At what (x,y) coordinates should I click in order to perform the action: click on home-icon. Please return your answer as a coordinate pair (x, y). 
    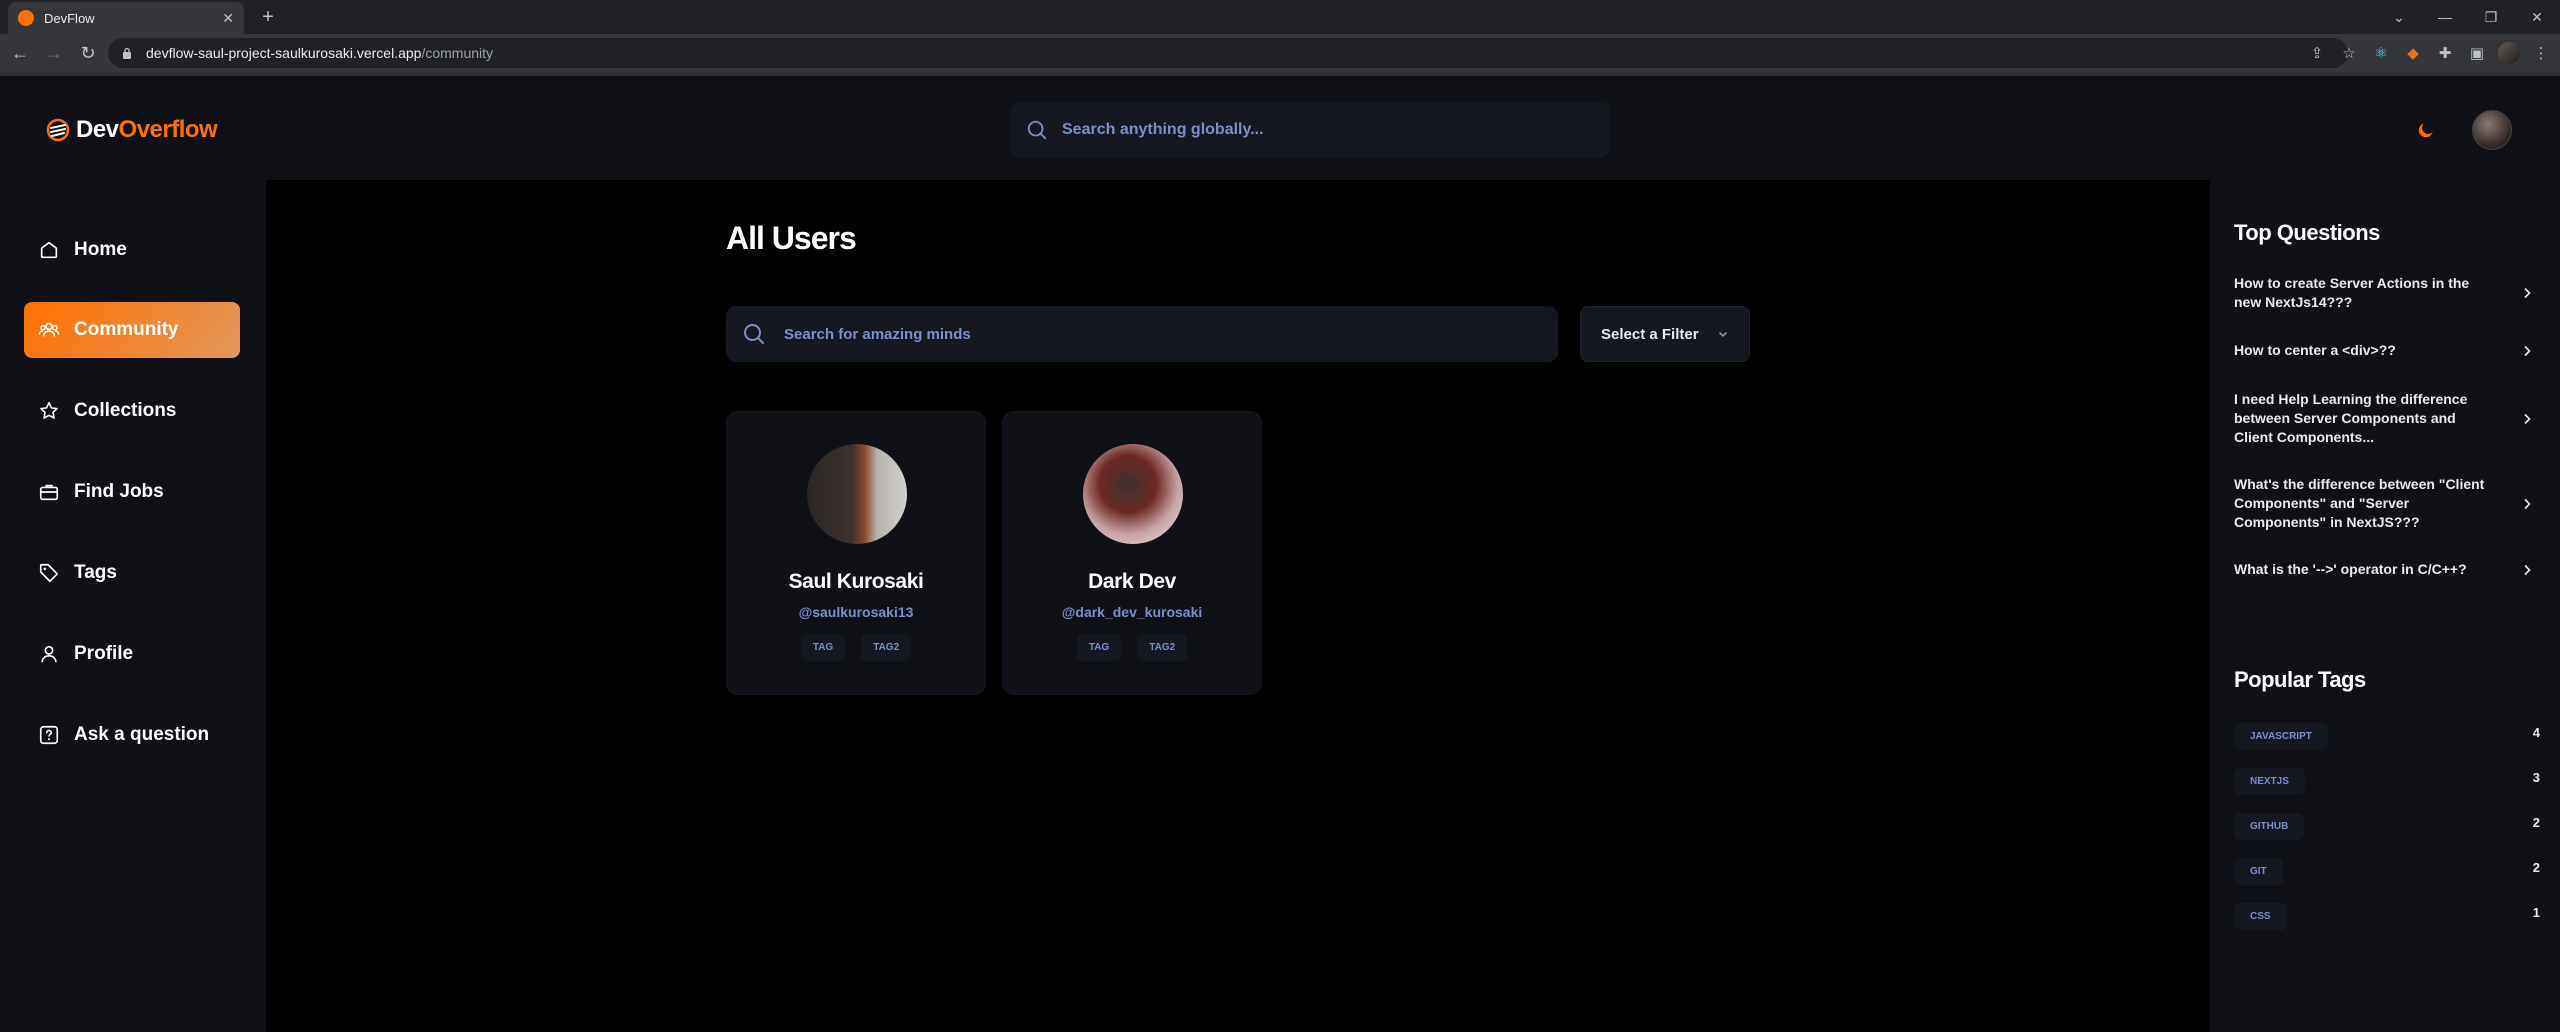
    Looking at the image, I should click on (49, 250).